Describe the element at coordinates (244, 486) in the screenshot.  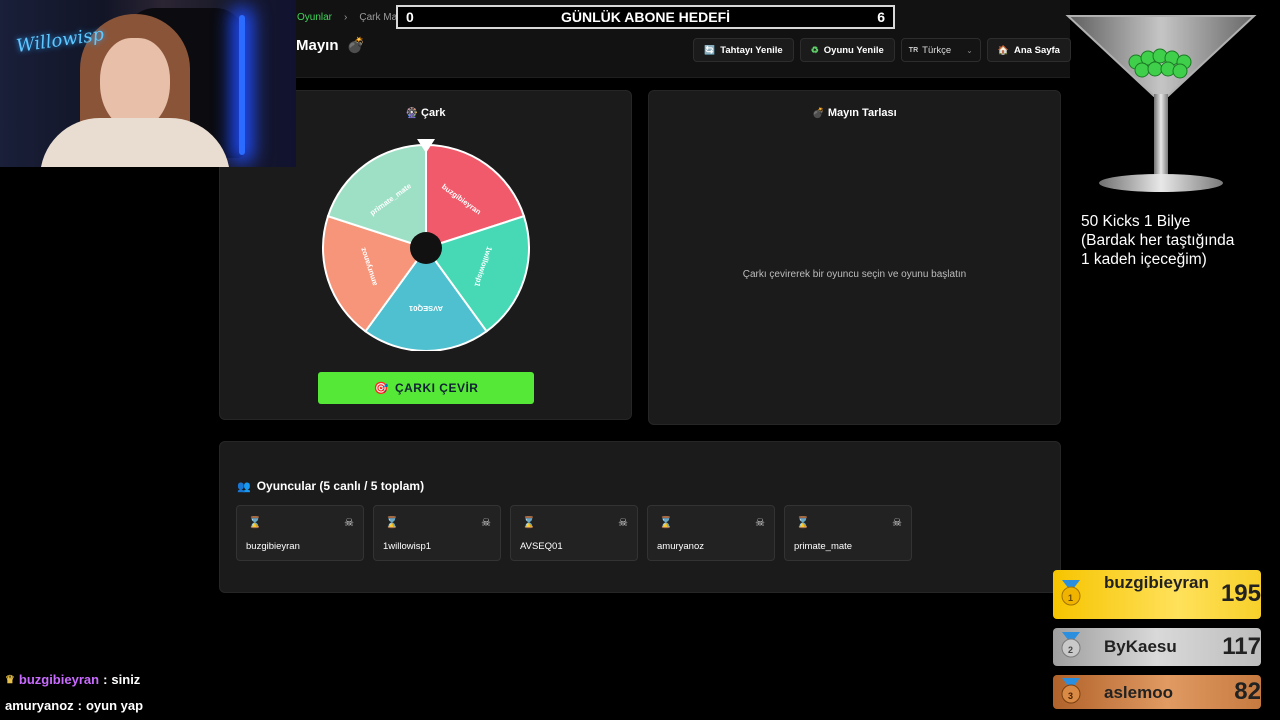
I see `users-icon: 👥` at that location.